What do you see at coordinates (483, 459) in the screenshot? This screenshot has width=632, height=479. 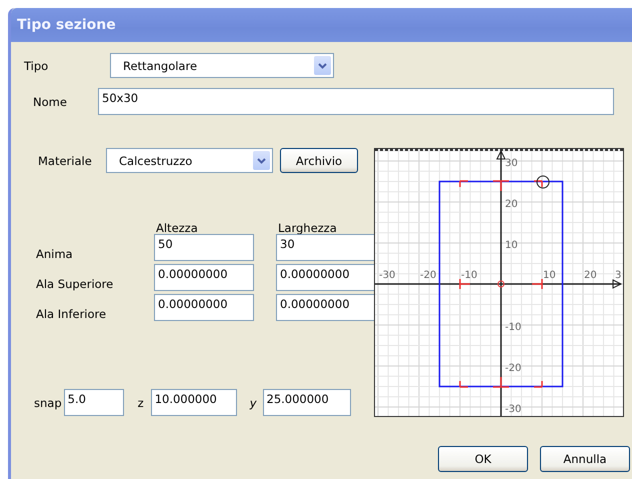 I see `ok-button: OK` at bounding box center [483, 459].